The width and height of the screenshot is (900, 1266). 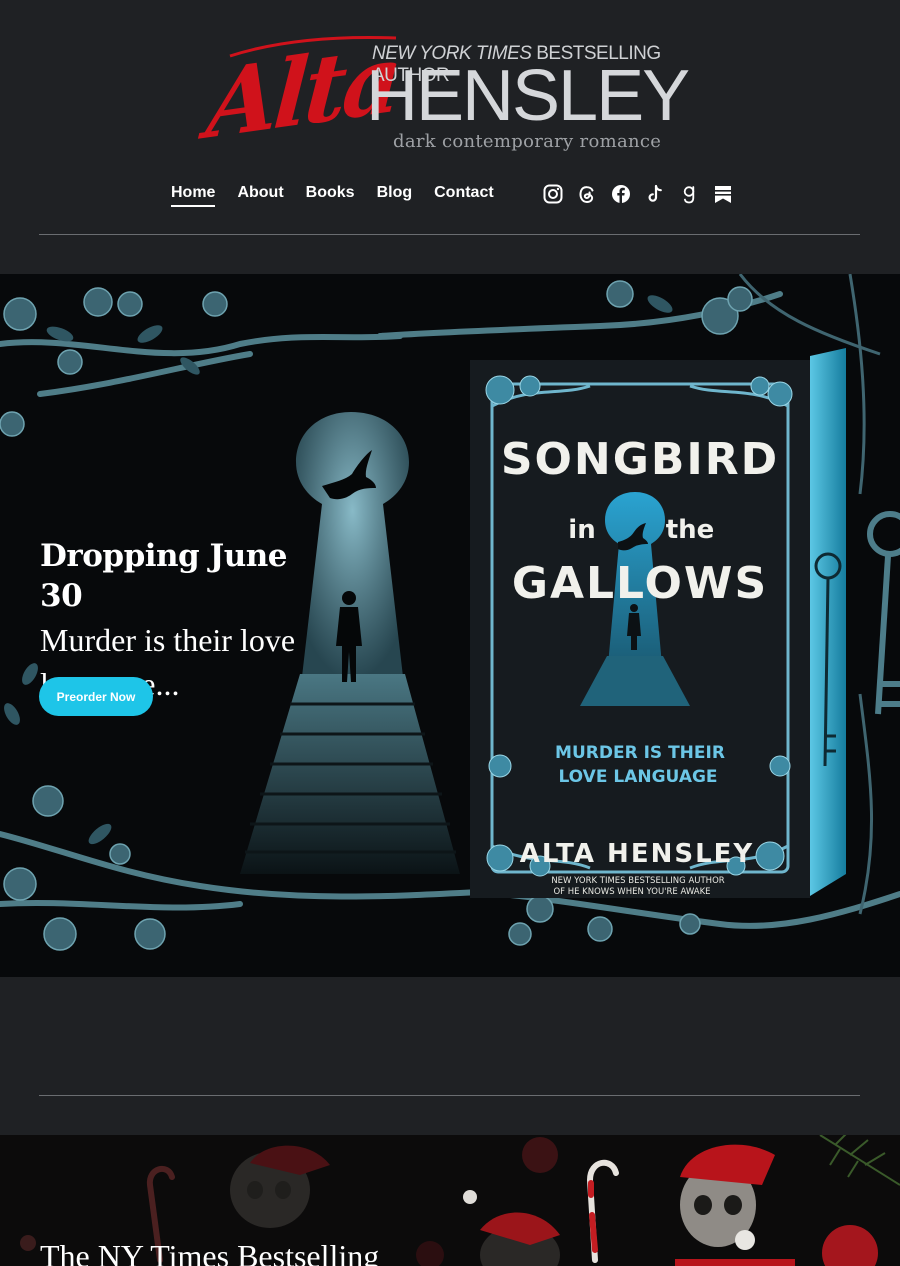 What do you see at coordinates (330, 195) in the screenshot?
I see `nav-books: Books` at bounding box center [330, 195].